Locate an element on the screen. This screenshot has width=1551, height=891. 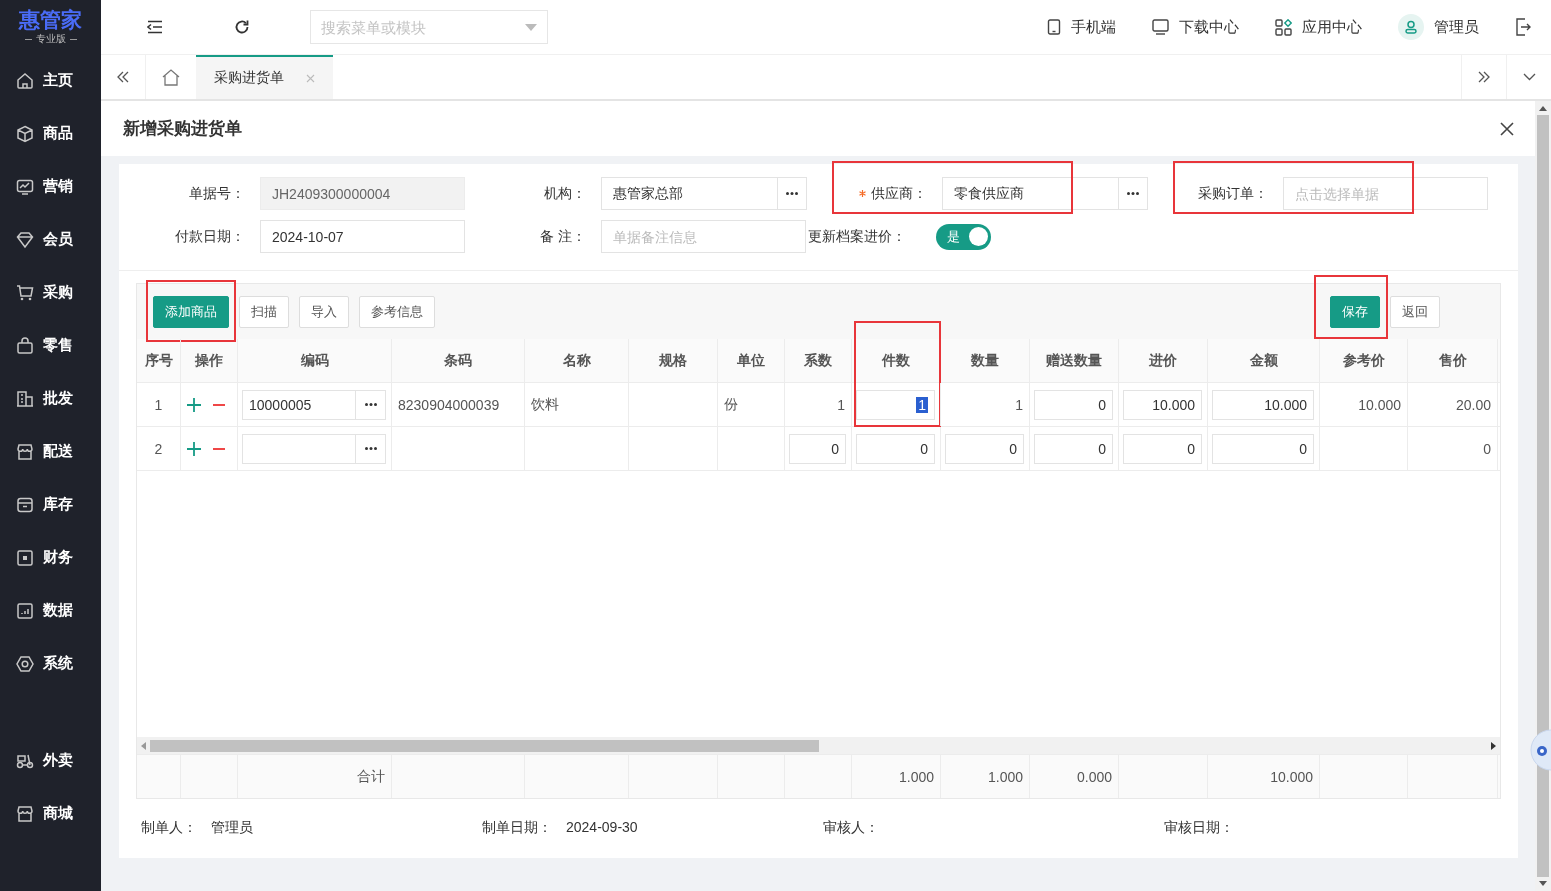
sidebar-item: 主页 is located at coordinates (50, 80).